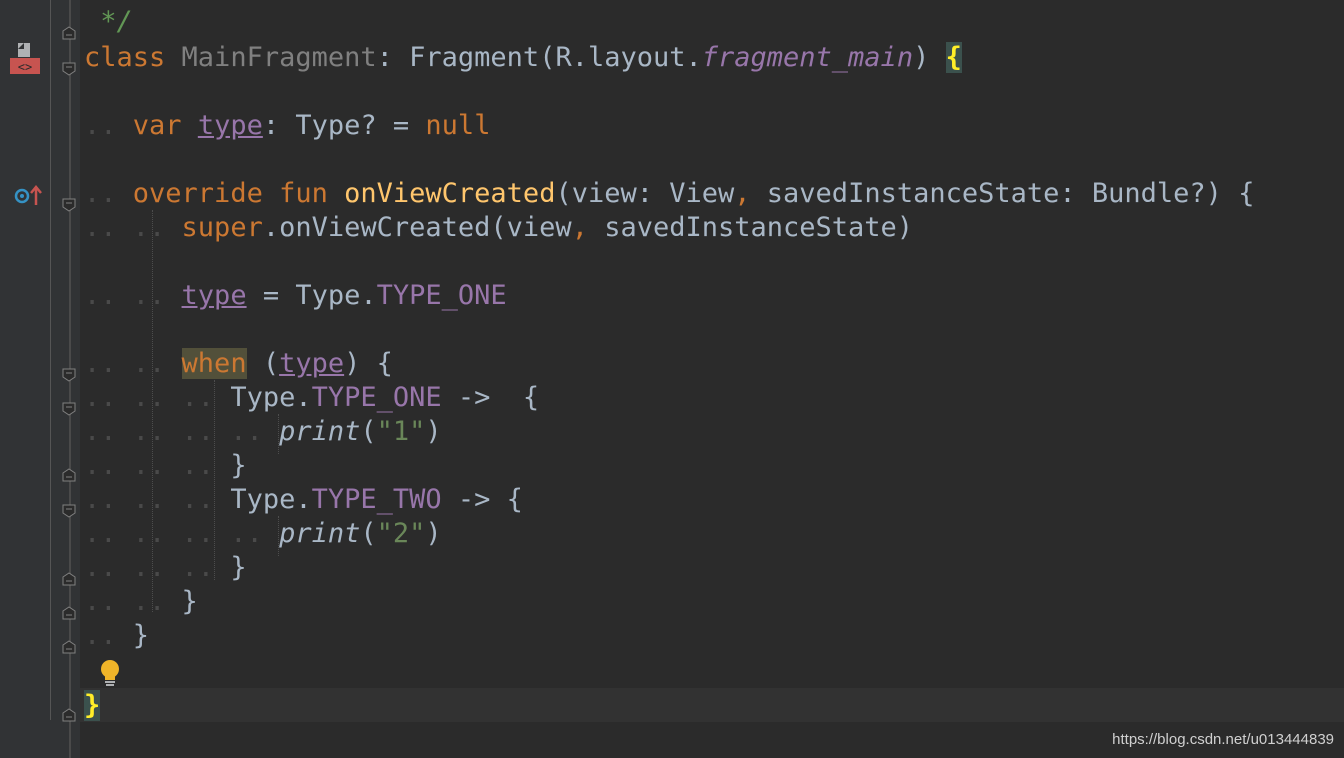 This screenshot has height=758, width=1344. I want to click on code-line: .. .. when (type) {, so click(238, 364).